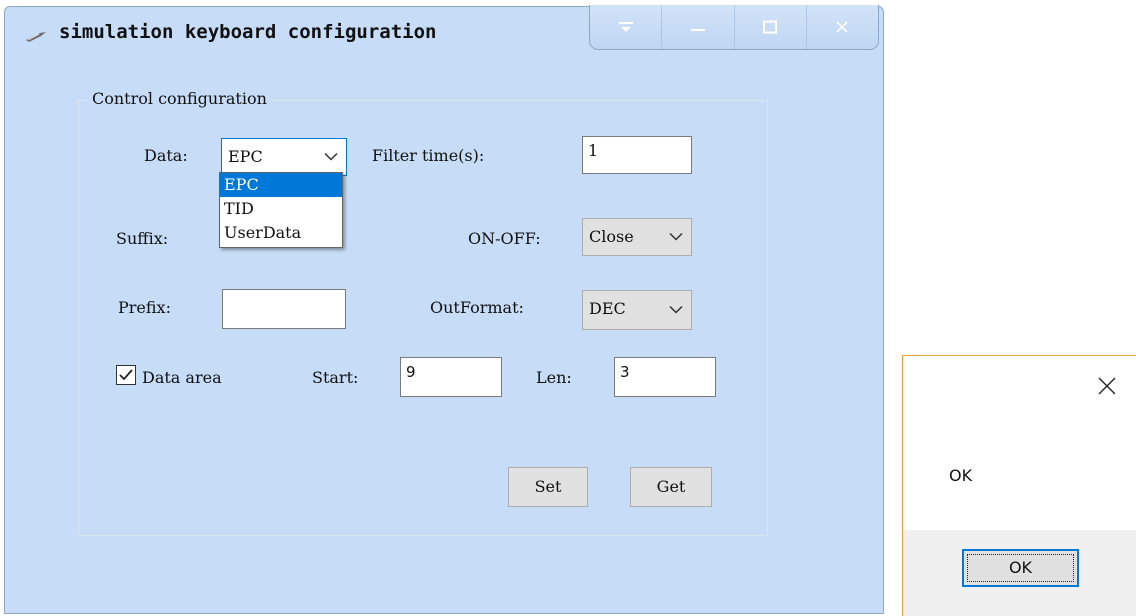 The image size is (1136, 616). Describe the element at coordinates (961, 475) in the screenshot. I see `message-text: OK` at that location.